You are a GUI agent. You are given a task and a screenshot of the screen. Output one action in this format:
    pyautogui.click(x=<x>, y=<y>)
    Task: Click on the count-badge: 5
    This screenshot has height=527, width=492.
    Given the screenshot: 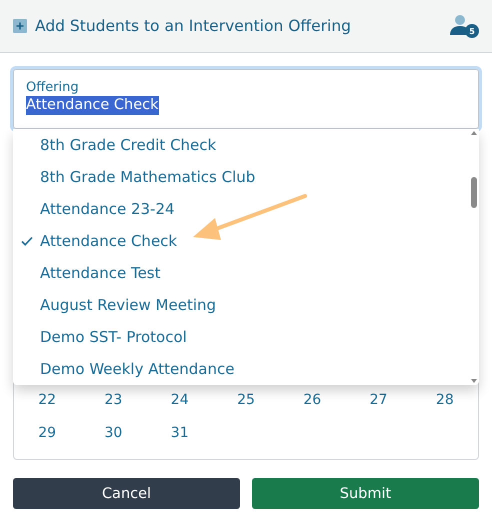 What is the action you would take?
    pyautogui.click(x=472, y=31)
    